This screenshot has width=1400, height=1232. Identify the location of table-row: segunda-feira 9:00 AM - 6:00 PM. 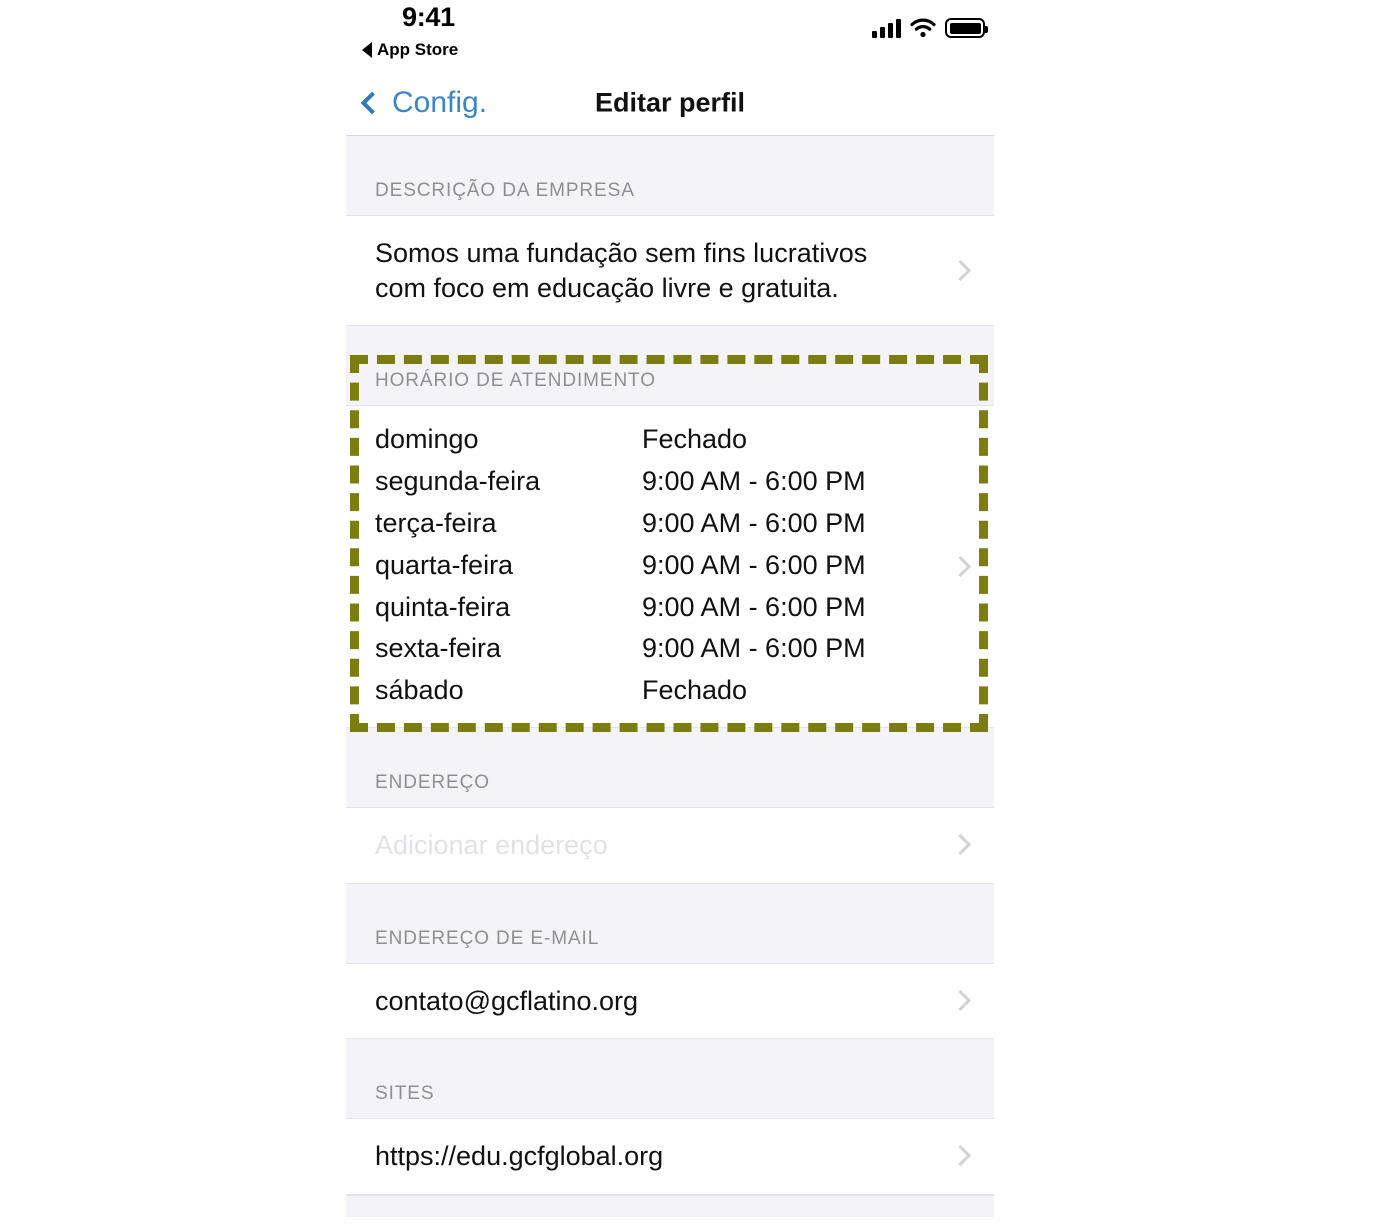
(649, 487).